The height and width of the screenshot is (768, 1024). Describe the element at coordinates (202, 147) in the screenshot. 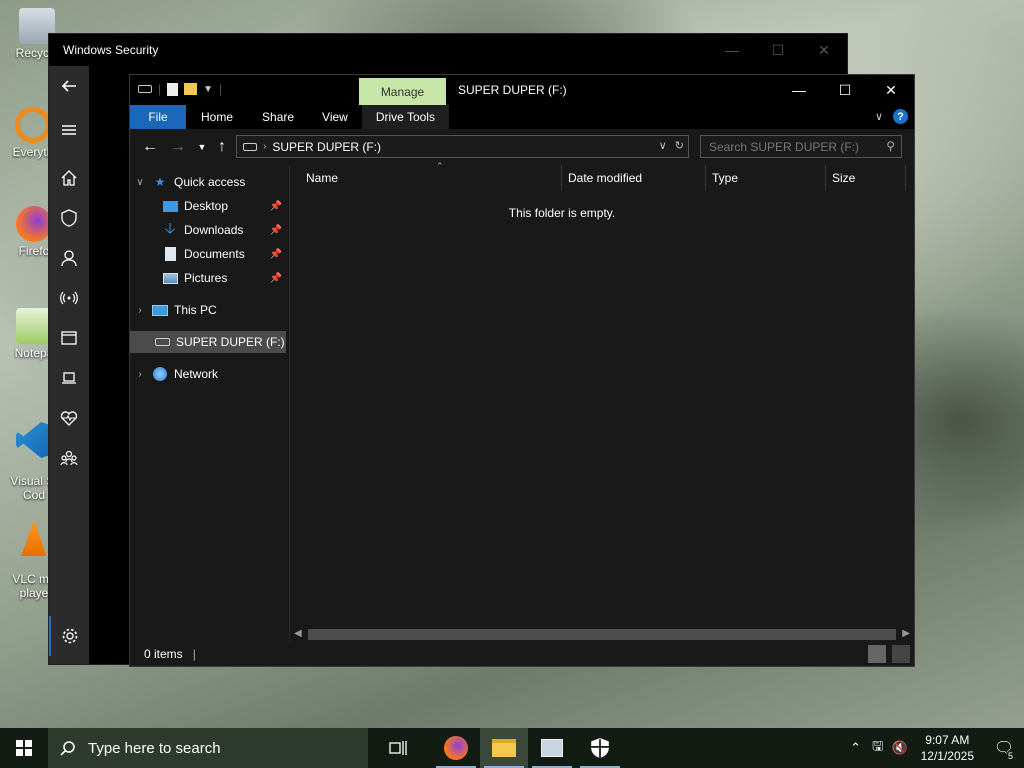

I see `recent-locations-chevron-icon: ▼` at that location.